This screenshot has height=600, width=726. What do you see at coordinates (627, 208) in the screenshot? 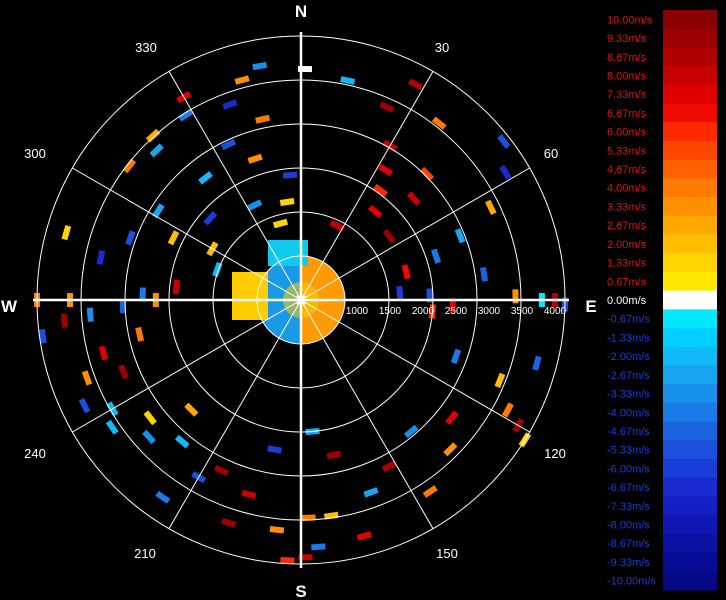
I see `colorbar-label: 3.33m/s` at bounding box center [627, 208].